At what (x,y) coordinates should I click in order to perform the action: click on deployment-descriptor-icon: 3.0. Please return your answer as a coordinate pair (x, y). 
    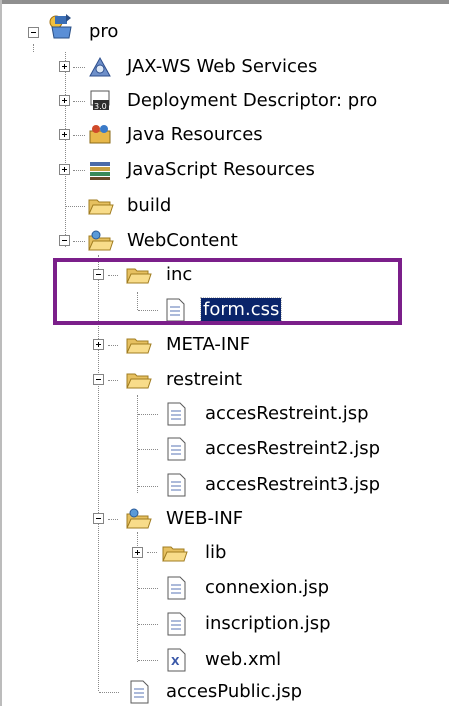
    Looking at the image, I should click on (100, 100).